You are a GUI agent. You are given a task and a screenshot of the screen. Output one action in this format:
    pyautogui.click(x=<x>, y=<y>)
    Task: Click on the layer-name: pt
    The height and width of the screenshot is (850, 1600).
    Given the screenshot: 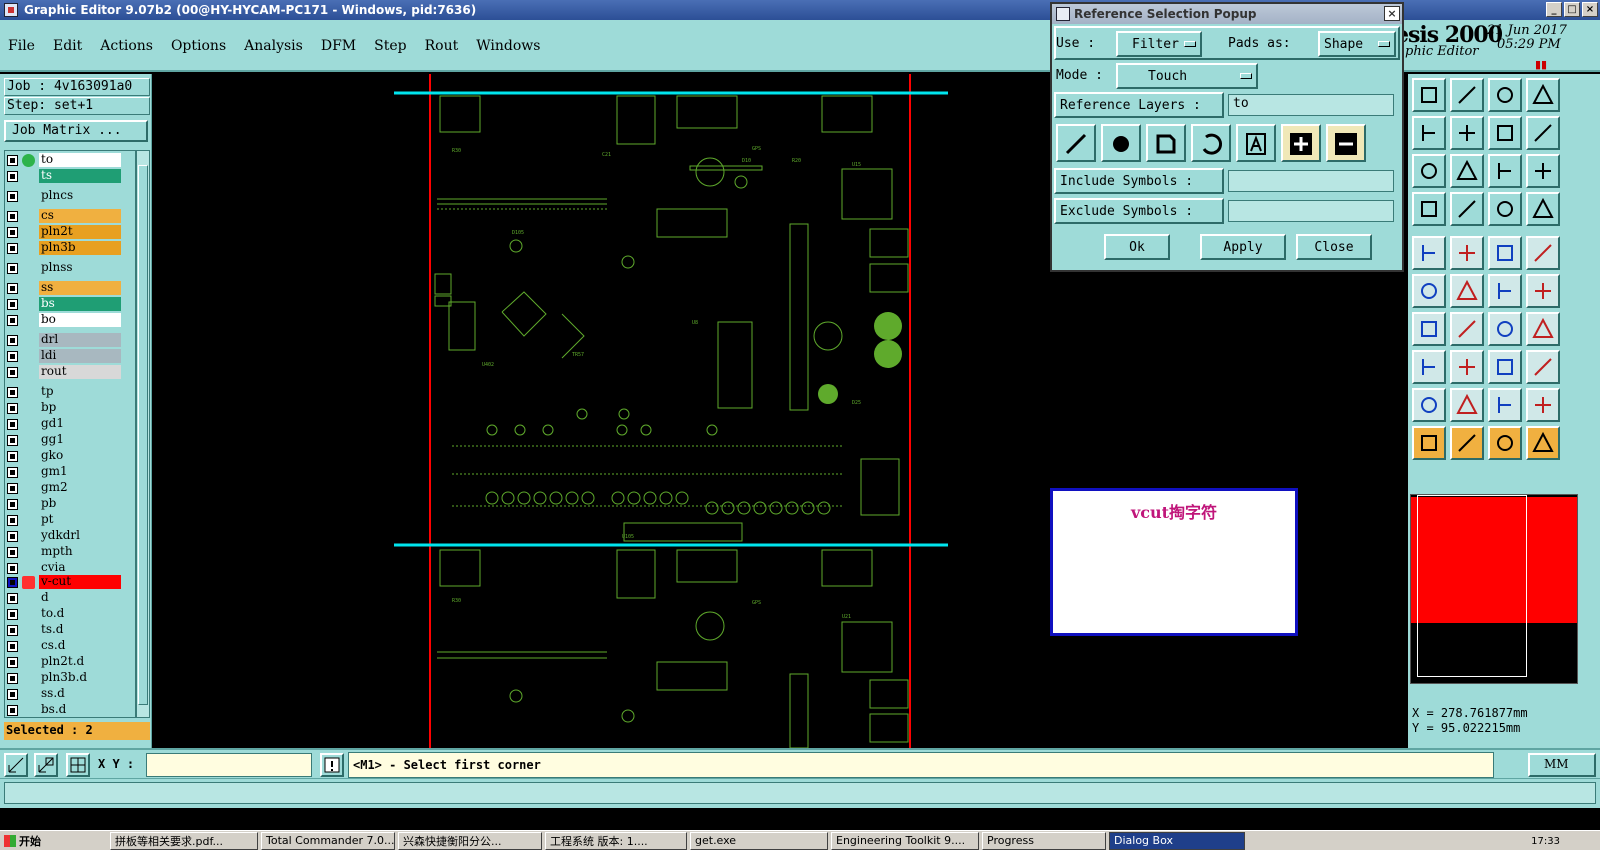 What is the action you would take?
    pyautogui.click(x=80, y=520)
    